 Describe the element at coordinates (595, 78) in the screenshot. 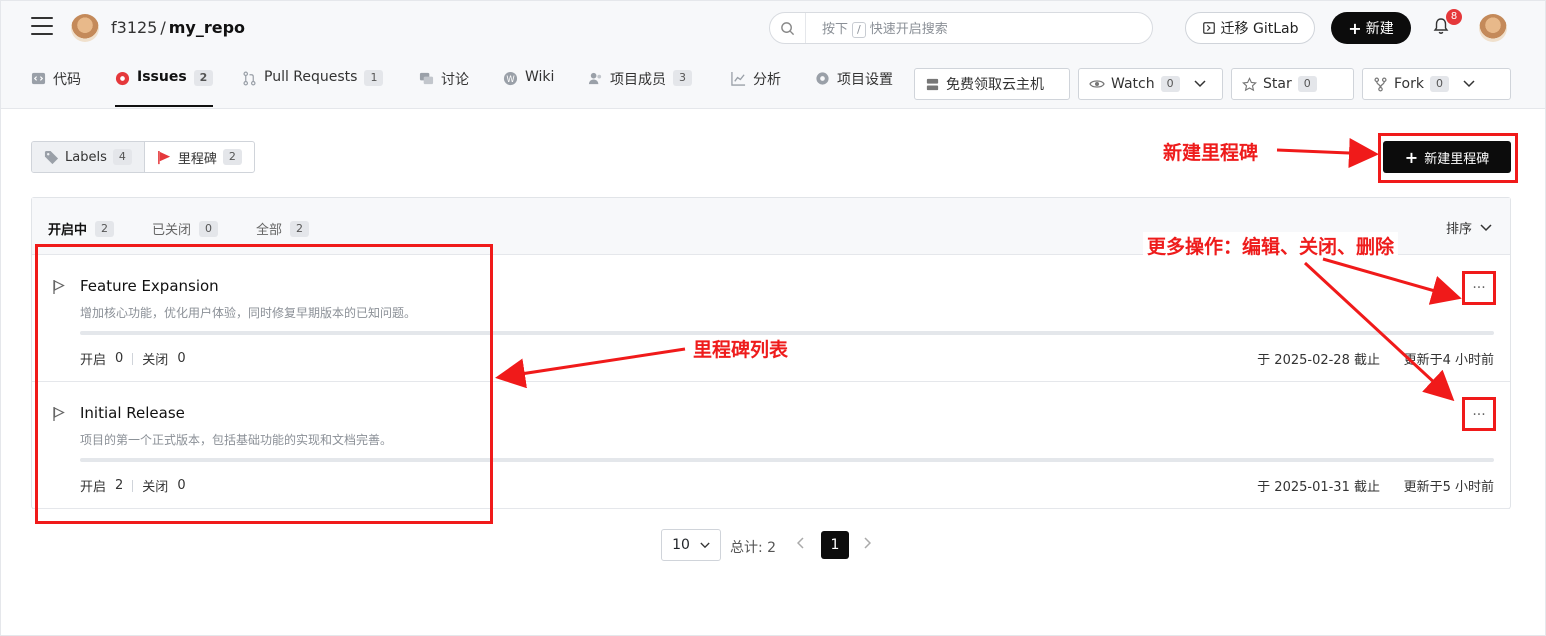

I see `members-icon` at that location.